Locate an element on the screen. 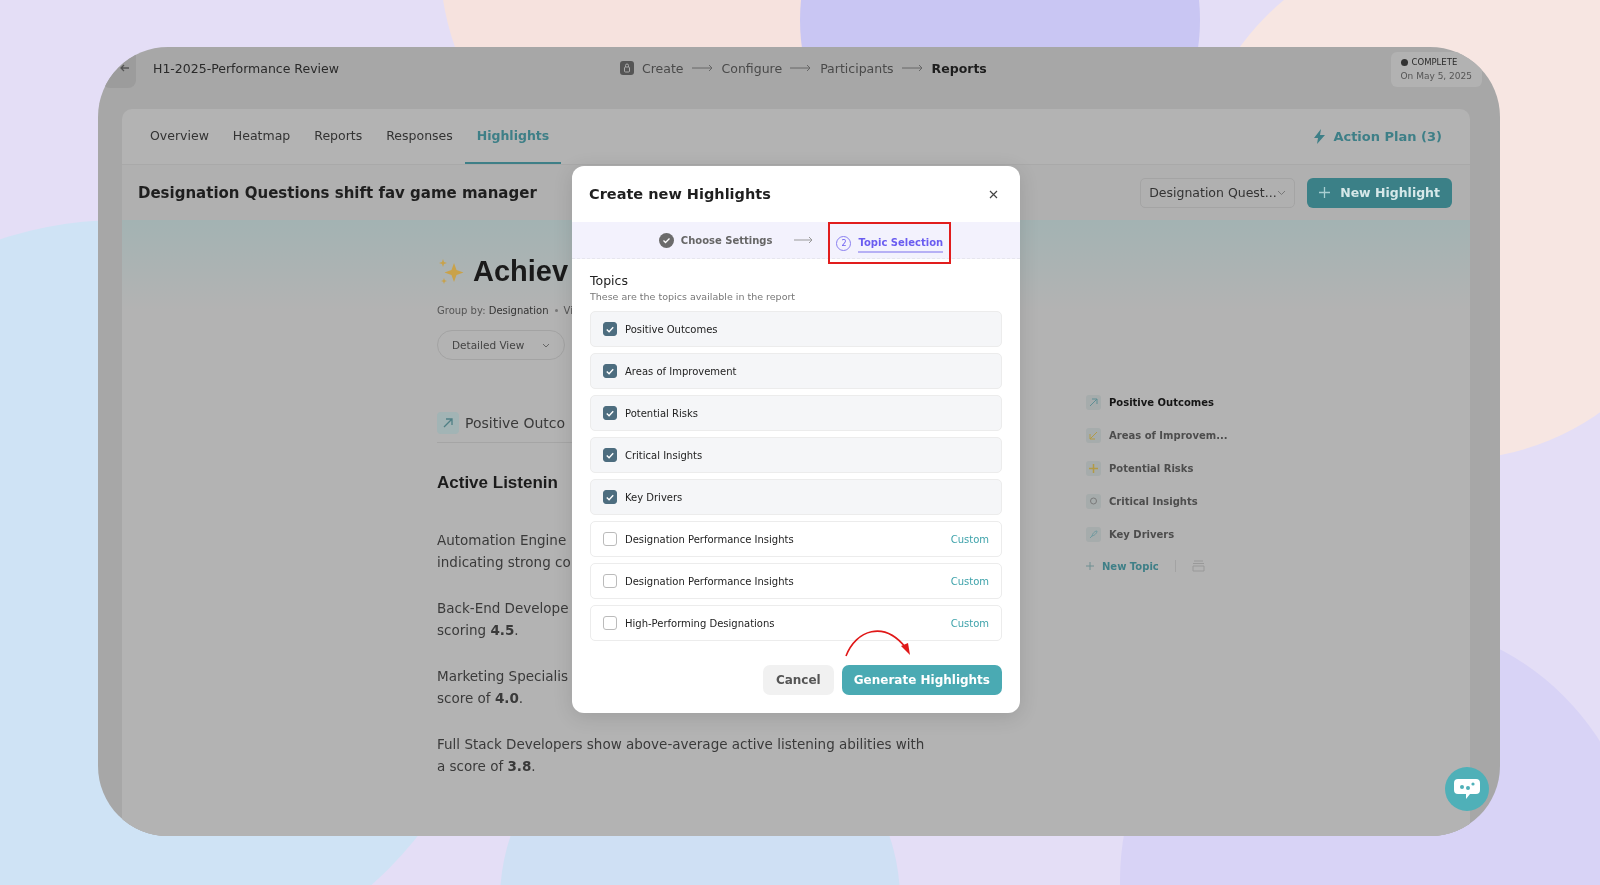  report-heading: Achiev is located at coordinates (521, 271).